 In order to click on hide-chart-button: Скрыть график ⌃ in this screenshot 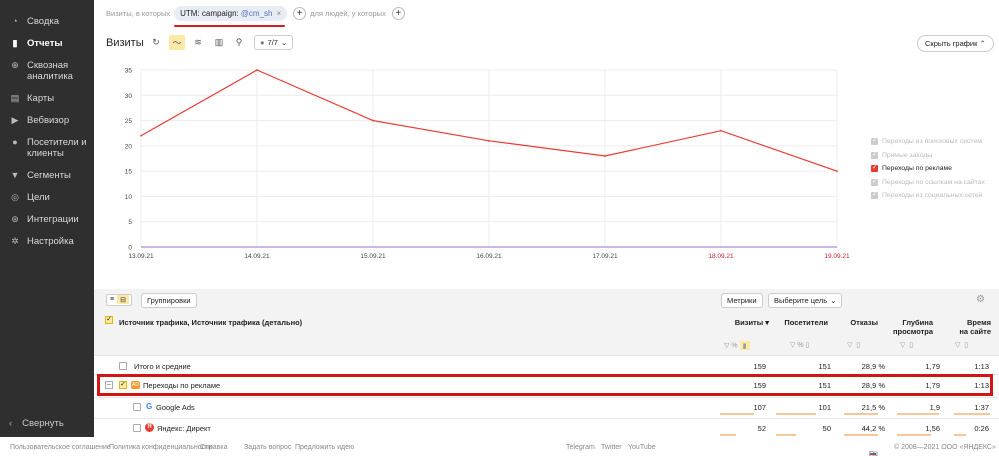, I will do `click(955, 43)`.